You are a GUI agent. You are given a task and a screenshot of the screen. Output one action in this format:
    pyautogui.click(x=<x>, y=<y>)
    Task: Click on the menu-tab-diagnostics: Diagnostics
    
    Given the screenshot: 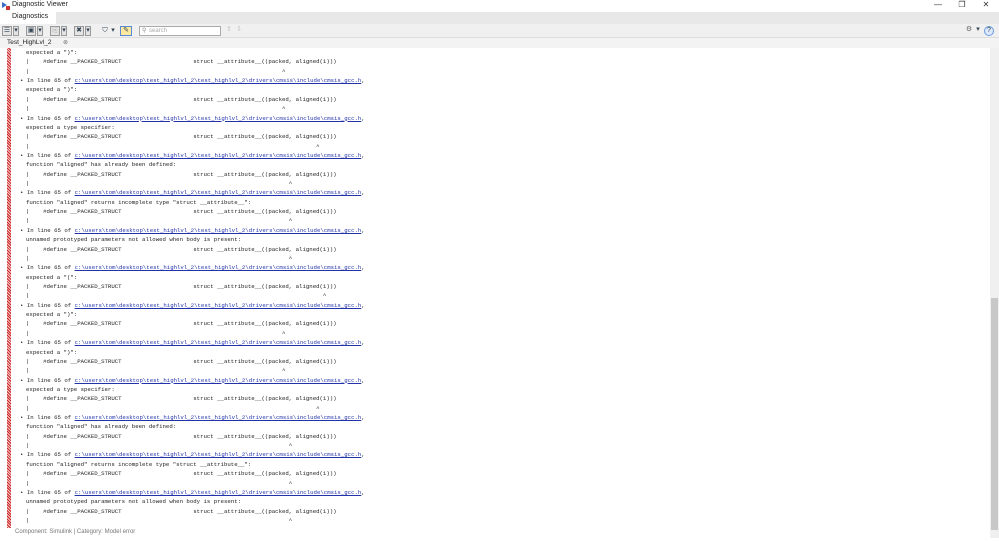 What is the action you would take?
    pyautogui.click(x=28, y=18)
    